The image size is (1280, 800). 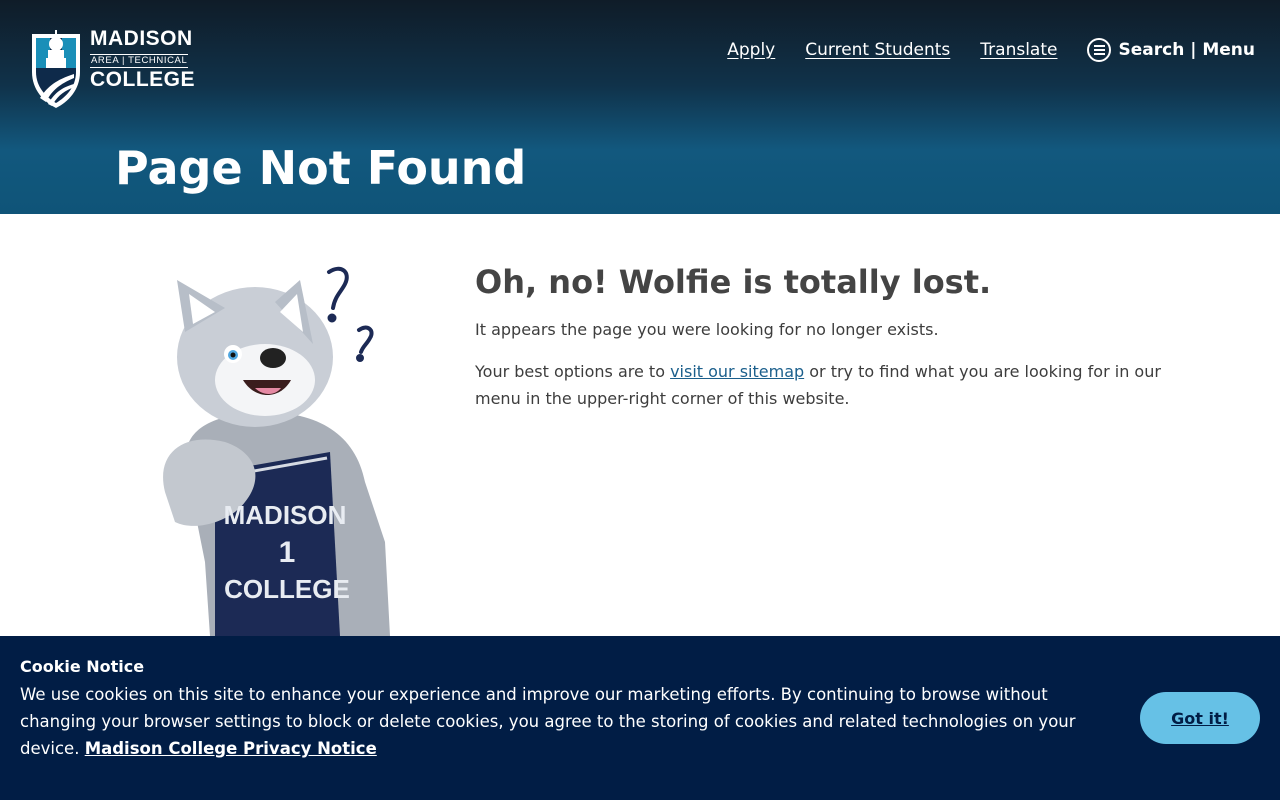 I want to click on privacy-notice-link: Madison College Privacy Notice, so click(x=231, y=748).